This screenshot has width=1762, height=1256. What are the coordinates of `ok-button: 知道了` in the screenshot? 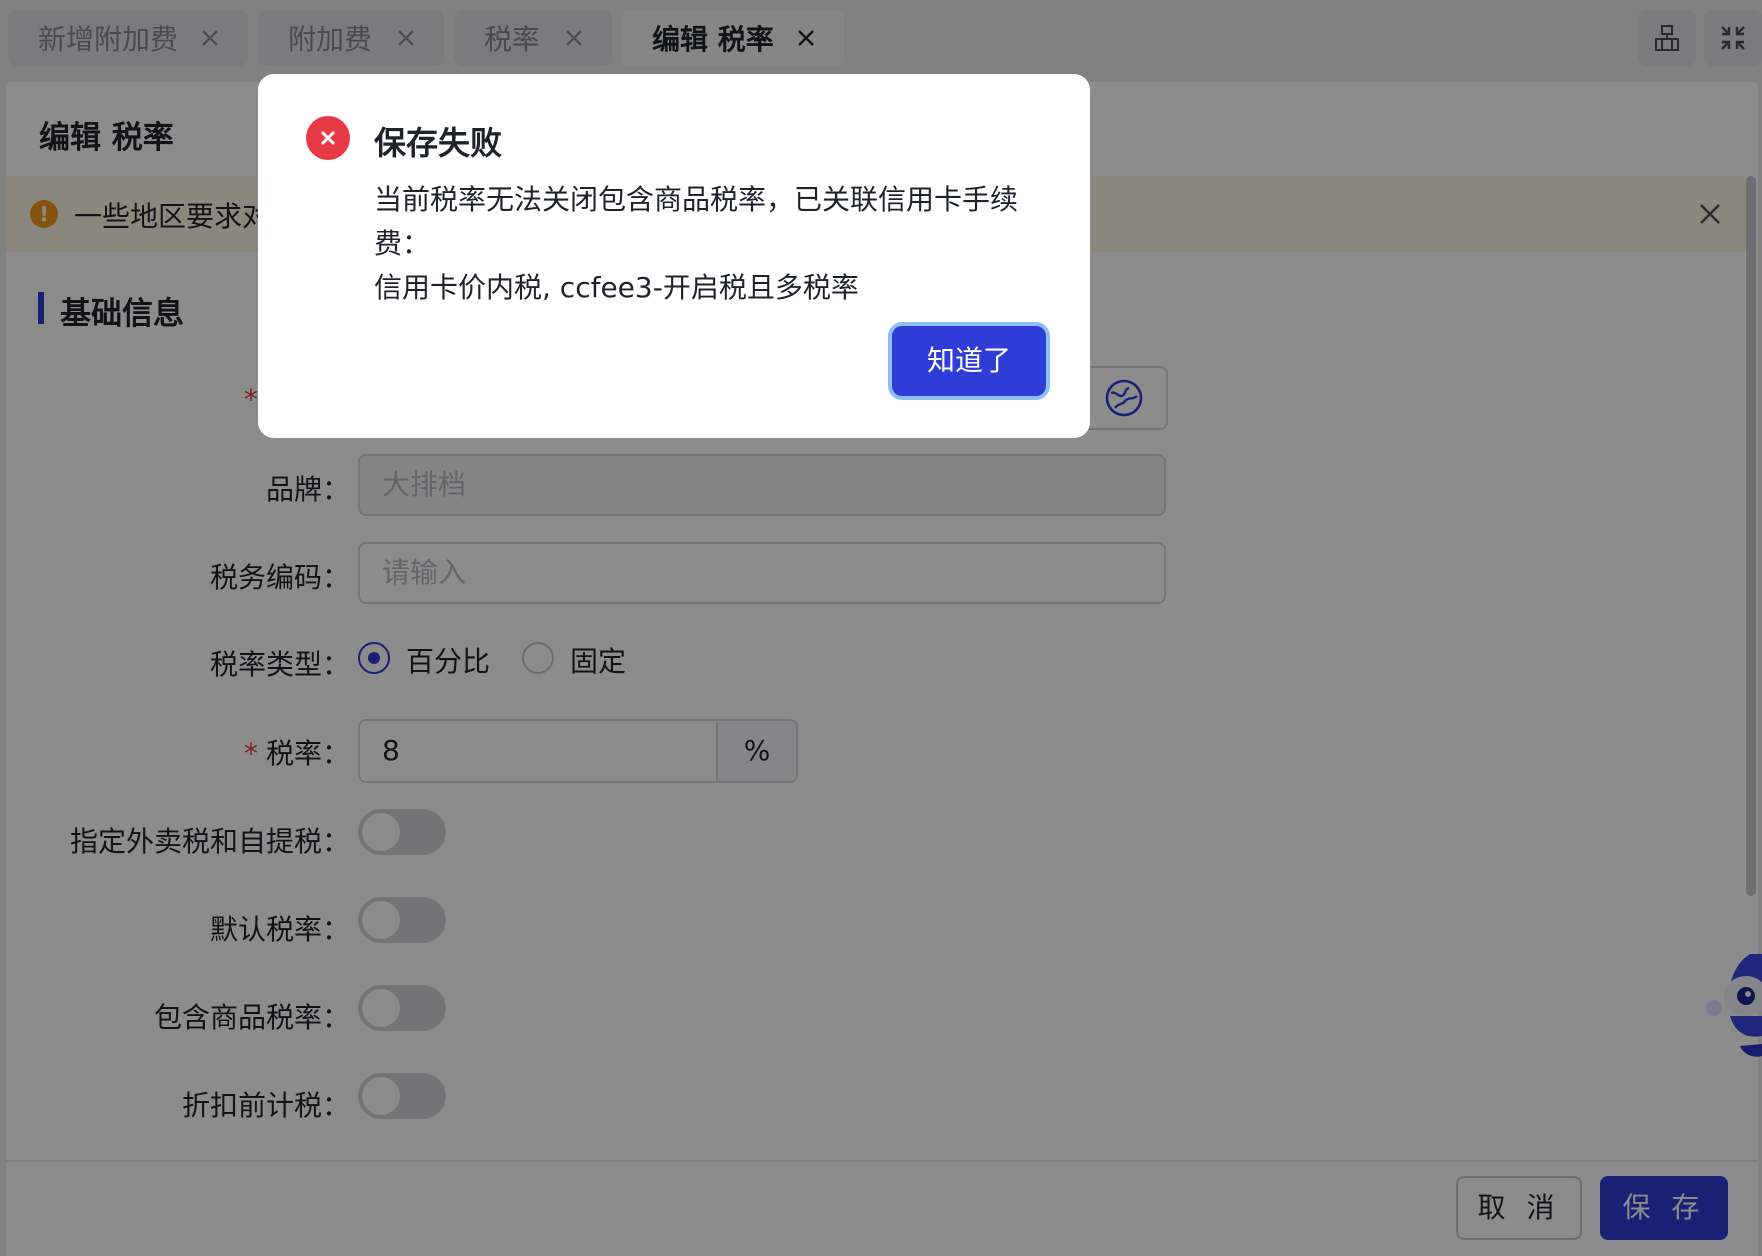 It's located at (969, 361).